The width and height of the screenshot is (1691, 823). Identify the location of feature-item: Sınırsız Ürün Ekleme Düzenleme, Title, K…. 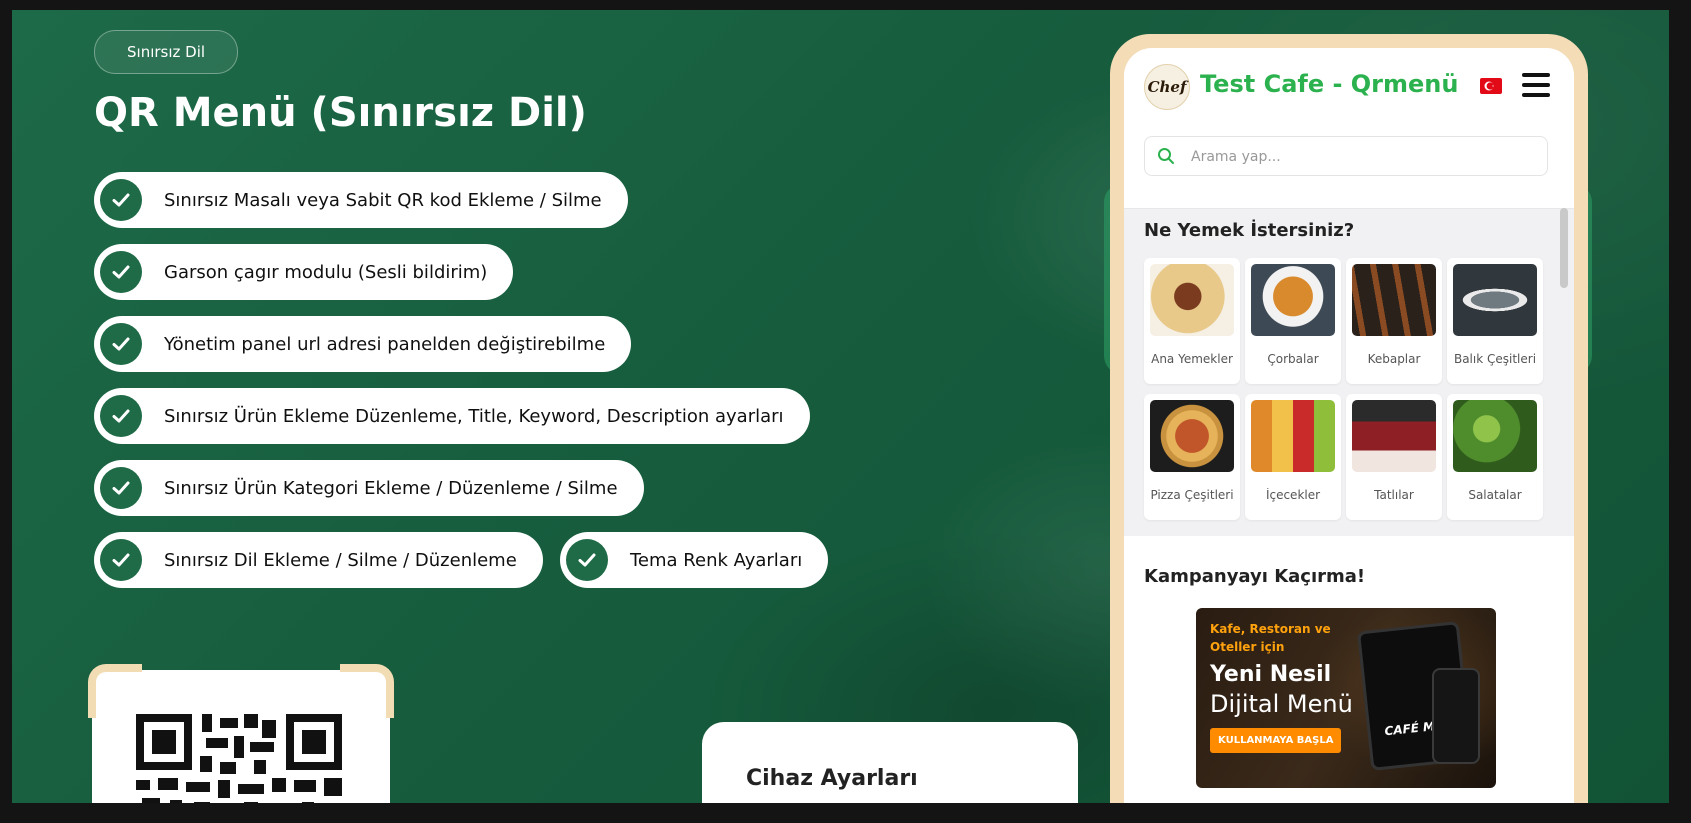
(452, 416).